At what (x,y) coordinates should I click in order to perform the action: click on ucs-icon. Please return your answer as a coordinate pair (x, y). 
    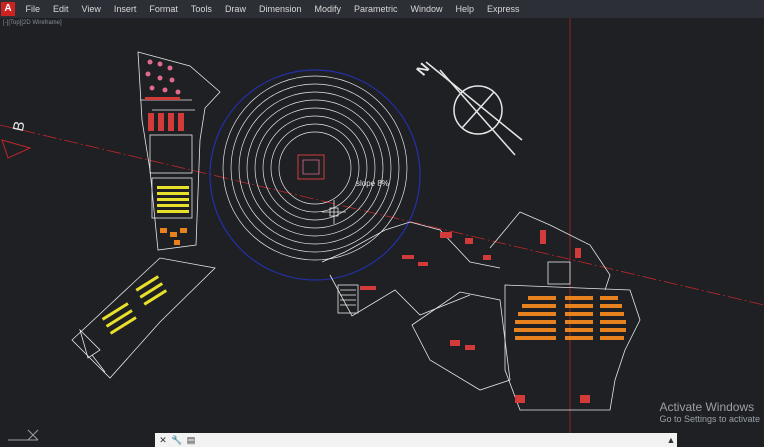
    Looking at the image, I should click on (23, 435).